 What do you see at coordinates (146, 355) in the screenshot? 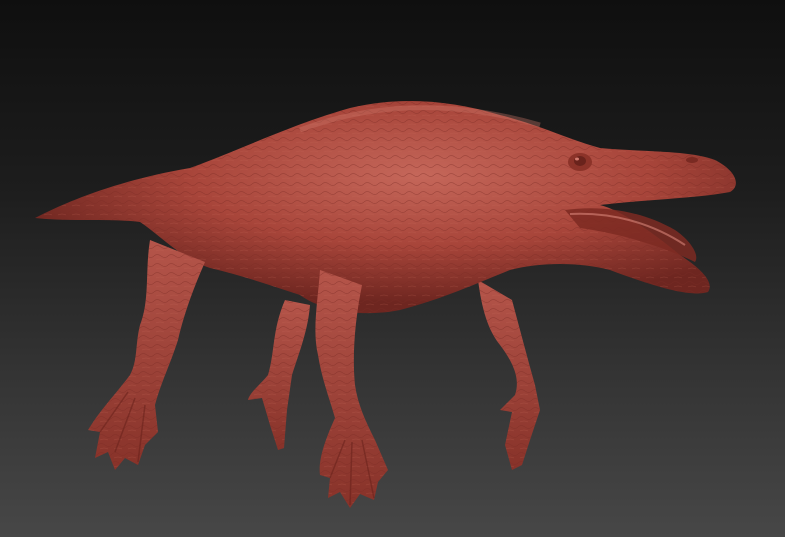
I see `back-near-leg` at bounding box center [146, 355].